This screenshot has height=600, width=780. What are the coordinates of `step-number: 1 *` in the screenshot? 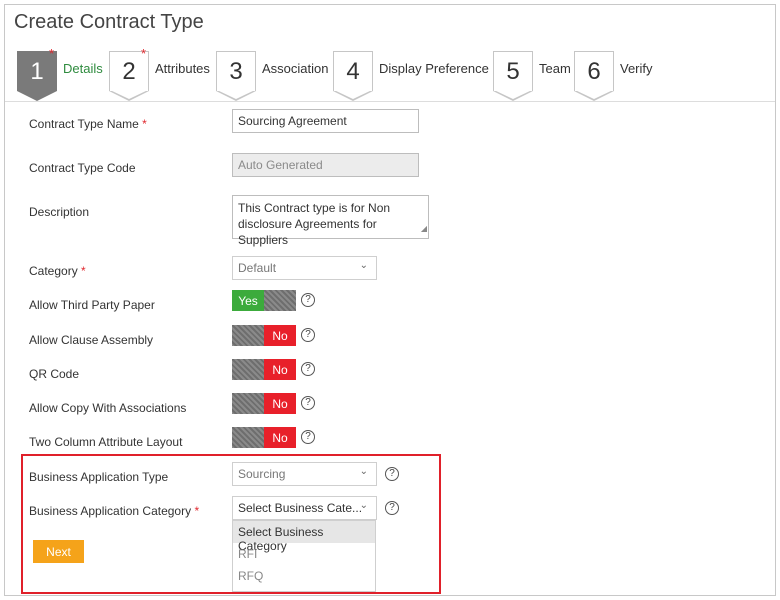 It's located at (37, 73).